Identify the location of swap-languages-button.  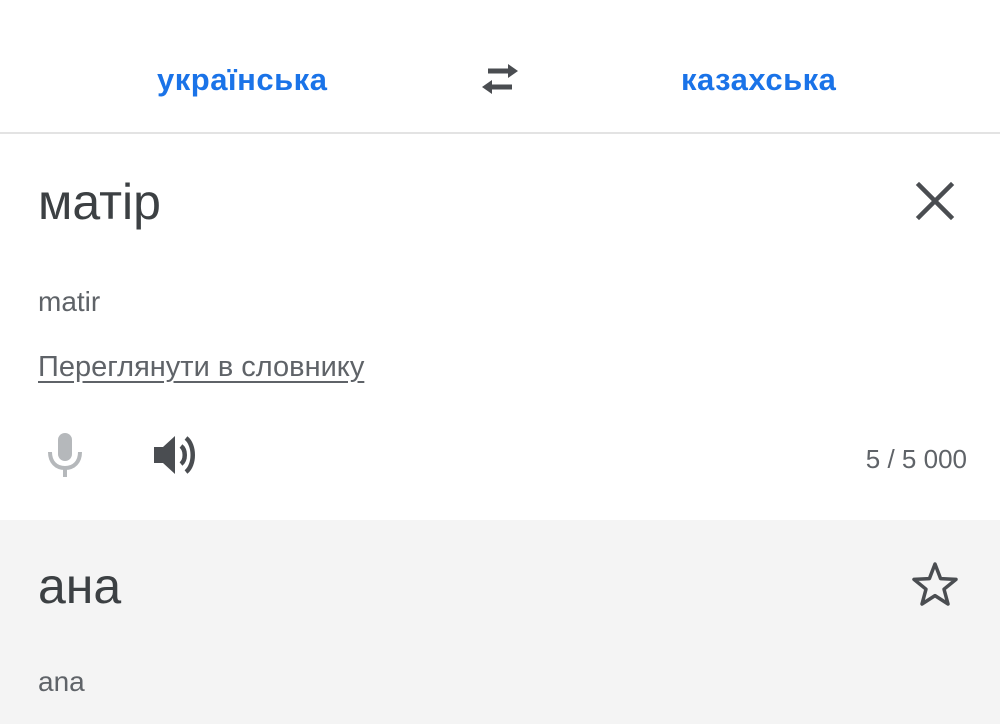
(500, 80).